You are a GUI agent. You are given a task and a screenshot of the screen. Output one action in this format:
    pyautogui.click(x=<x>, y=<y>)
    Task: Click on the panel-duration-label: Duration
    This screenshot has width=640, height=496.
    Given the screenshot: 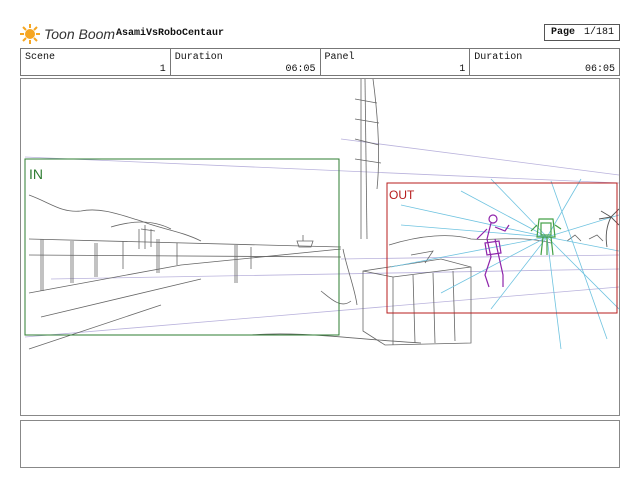 What is the action you would take?
    pyautogui.click(x=498, y=57)
    